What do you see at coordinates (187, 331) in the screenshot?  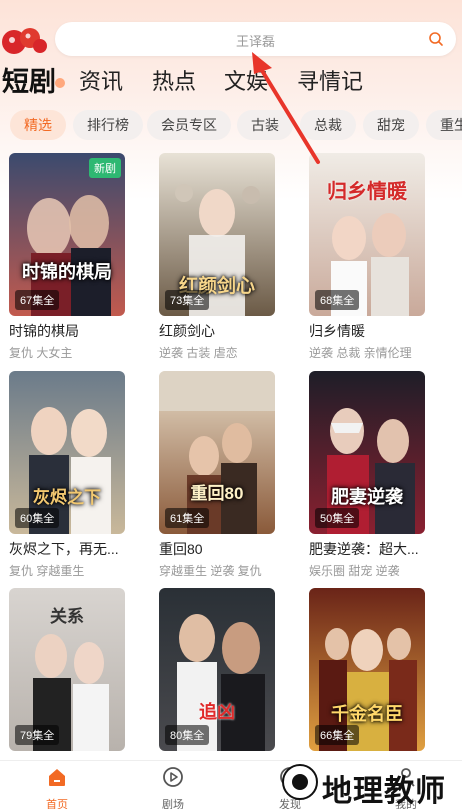 I see `drama-title: 红颜剑心` at bounding box center [187, 331].